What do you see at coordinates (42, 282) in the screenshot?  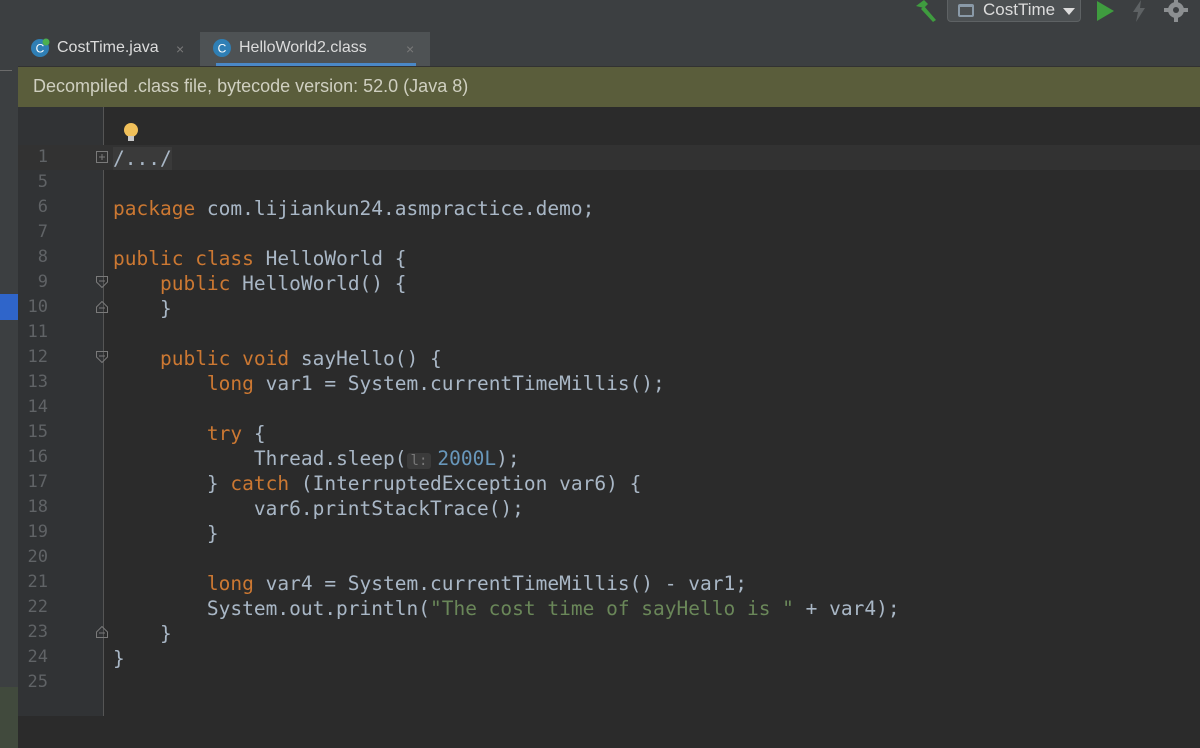 I see `line-number: 9` at bounding box center [42, 282].